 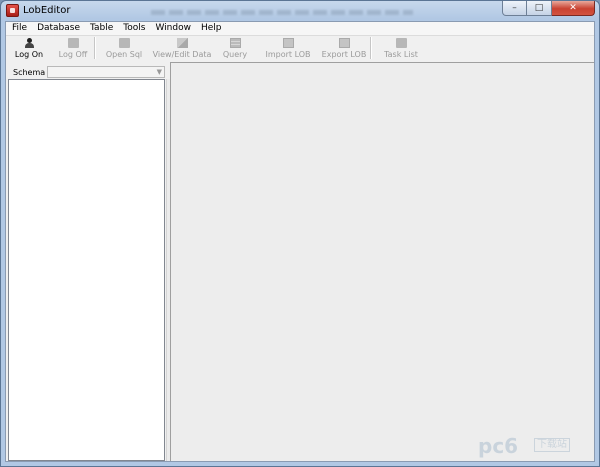 I want to click on query-button: Query, so click(x=235, y=48).